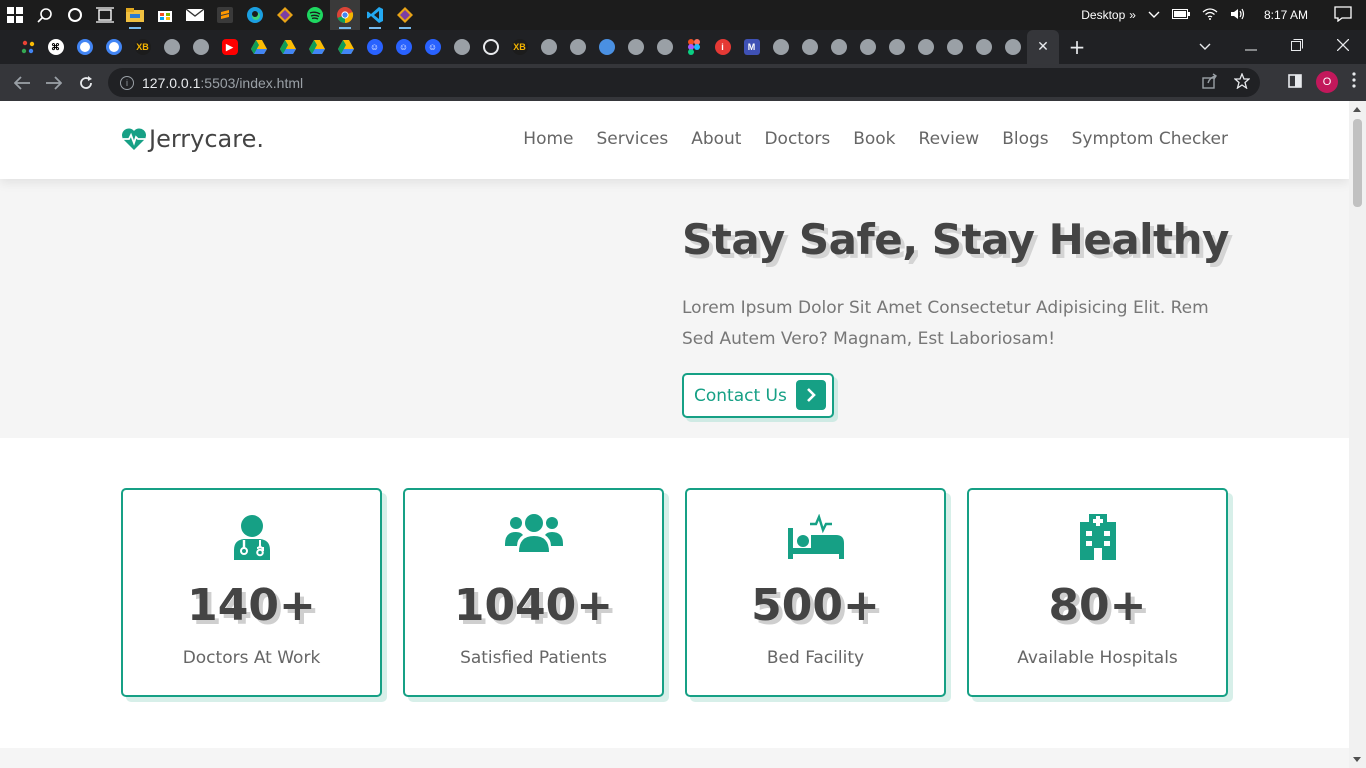 The height and width of the screenshot is (768, 1366). I want to click on nav-services: Services, so click(633, 139).